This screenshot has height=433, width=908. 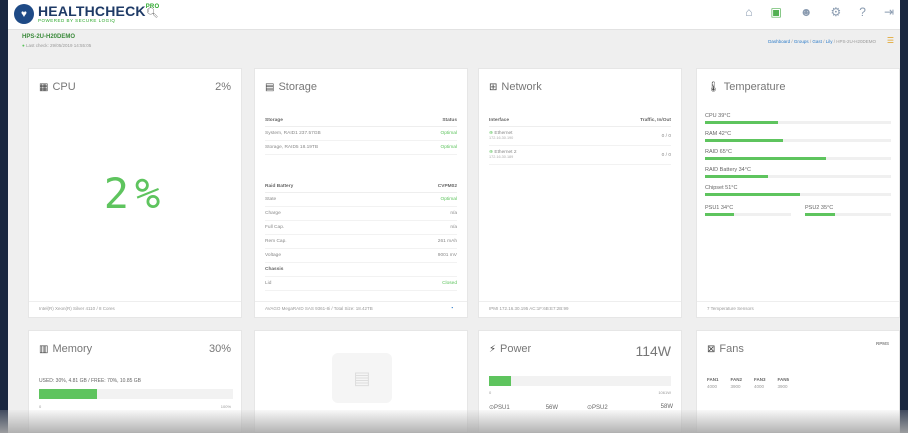 I want to click on logo-title: HEALTHCHECKPRO, so click(x=99, y=11).